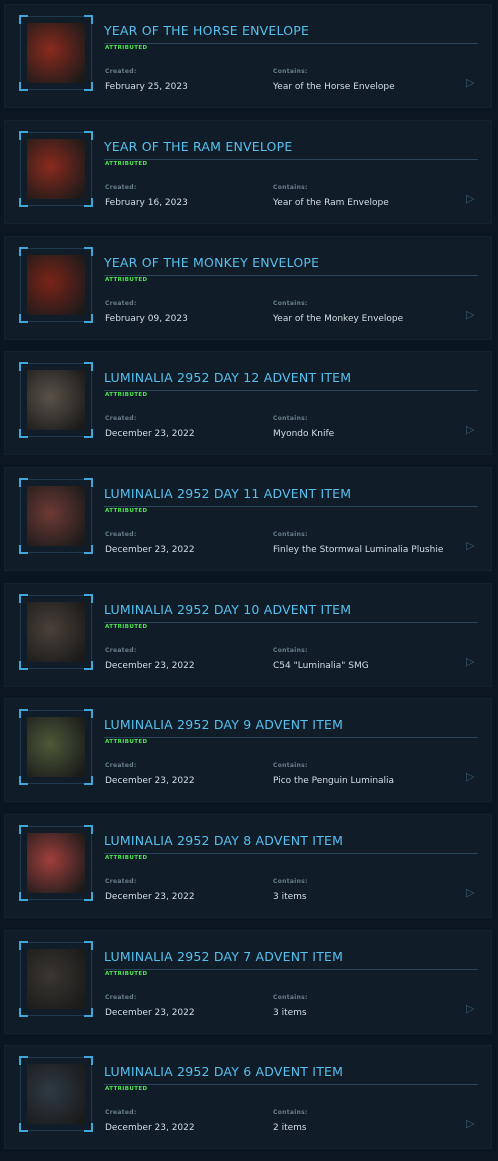 The width and height of the screenshot is (498, 1161). I want to click on contains-value: Finley the Stormwal Luminalia Plushie, so click(358, 550).